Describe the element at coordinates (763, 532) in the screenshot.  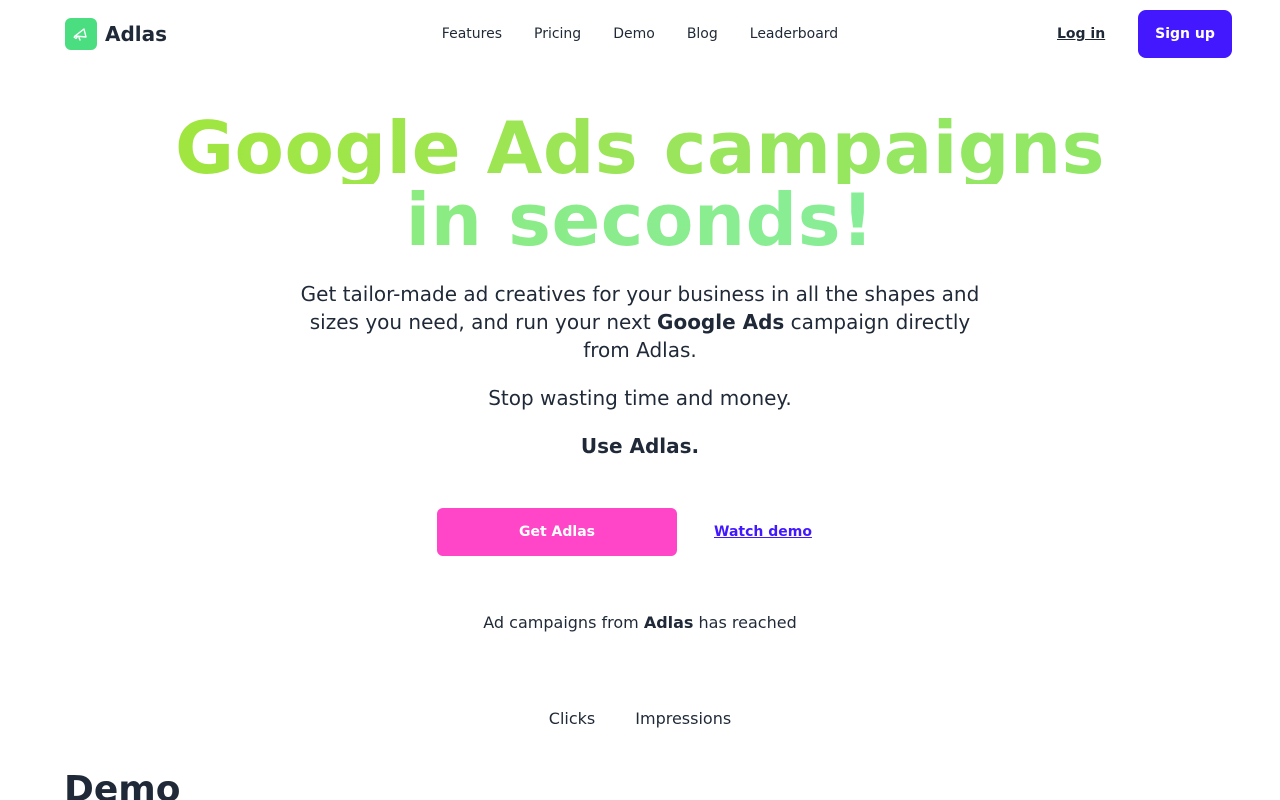
I see `watch-demo-link: Watch demo` at that location.